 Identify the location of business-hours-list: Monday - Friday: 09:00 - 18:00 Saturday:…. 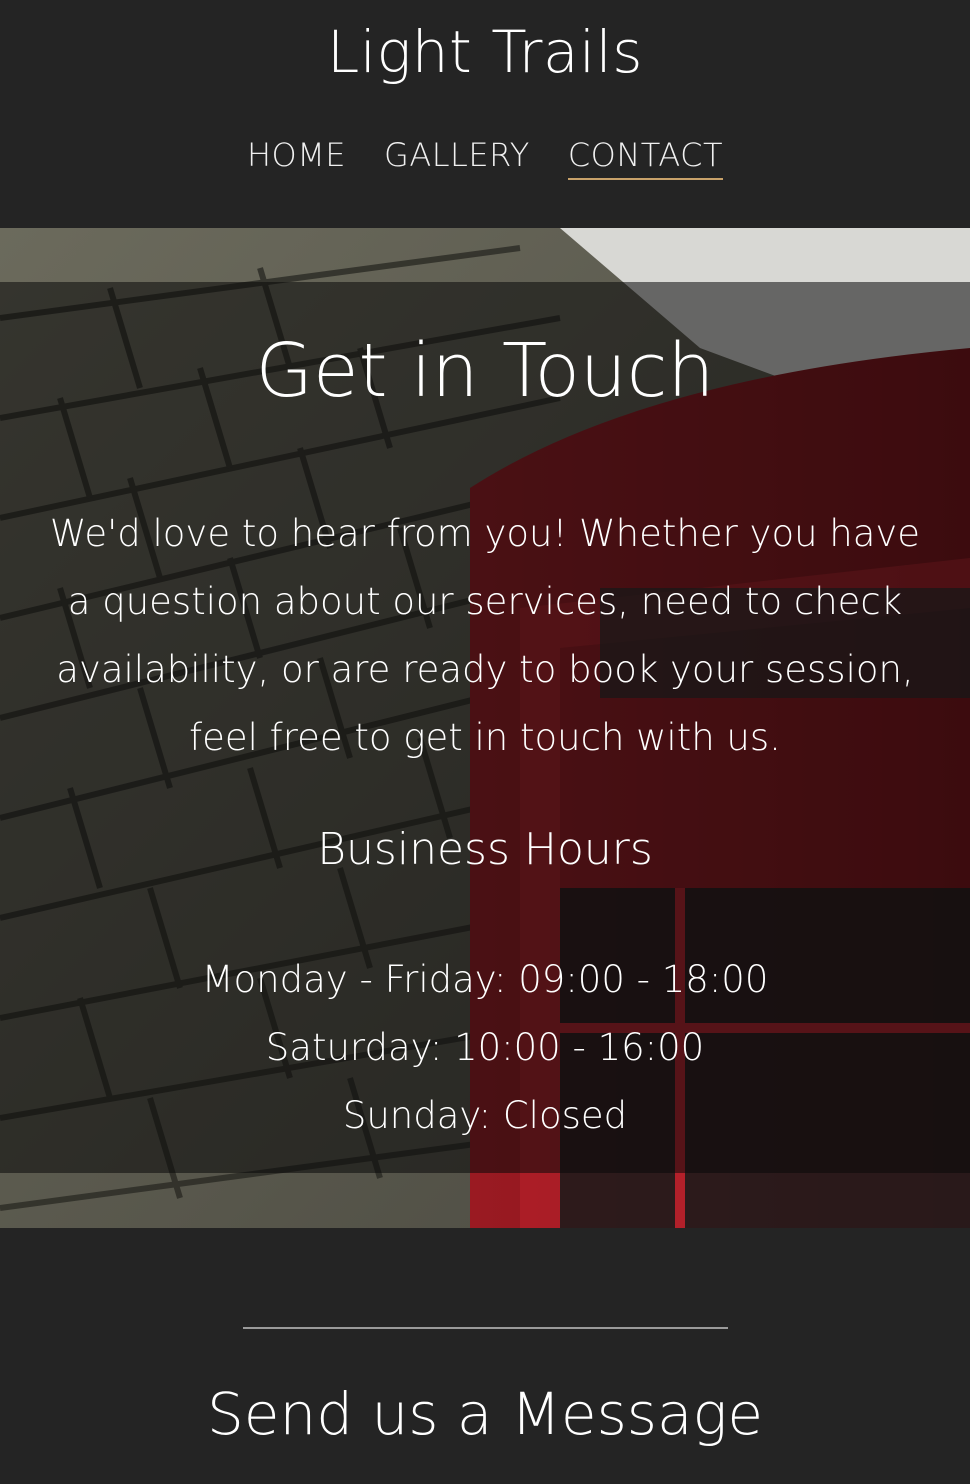
(485, 1048).